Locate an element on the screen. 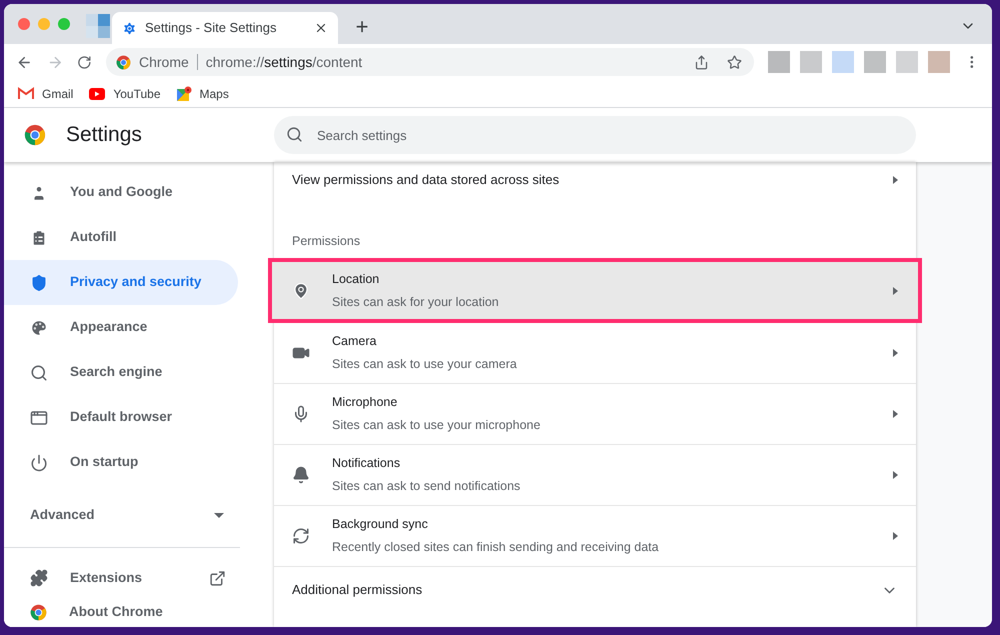  expandable-section: Additional permissions is located at coordinates (595, 590).